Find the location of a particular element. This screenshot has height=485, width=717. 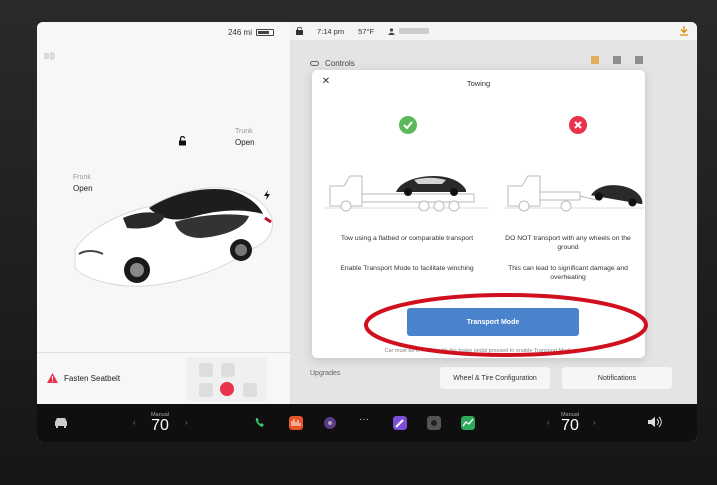

trunk-label: Trunk is located at coordinates (244, 131).